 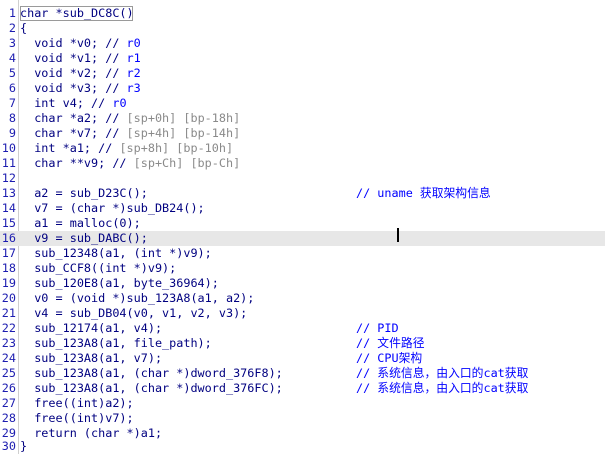 What do you see at coordinates (73, 43) in the screenshot?
I see `decl-text: void *v0; //` at bounding box center [73, 43].